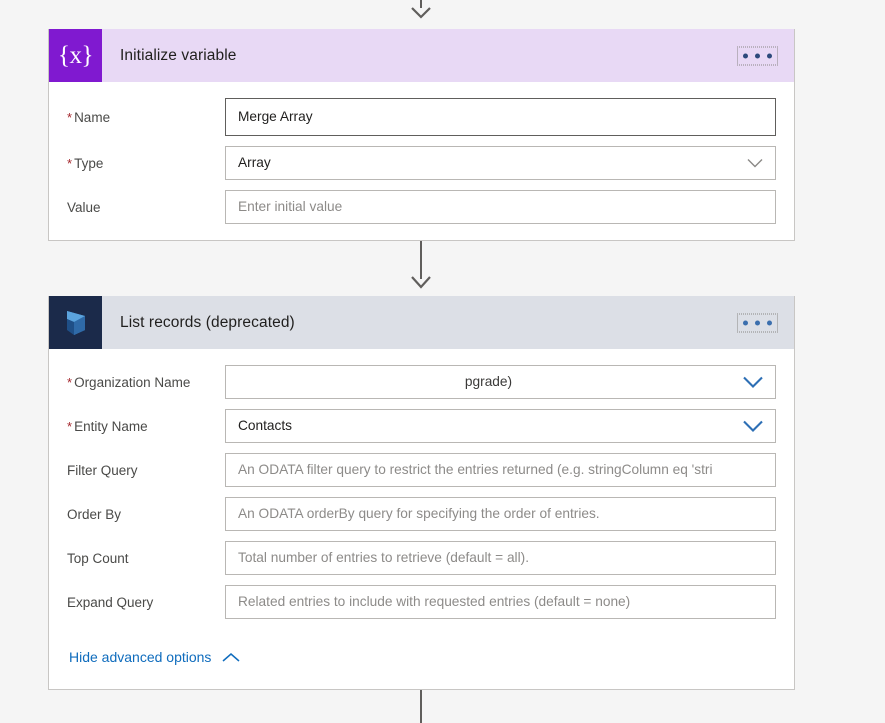 The height and width of the screenshot is (723, 885). I want to click on organization-name-dropdown: pgrade), so click(500, 382).